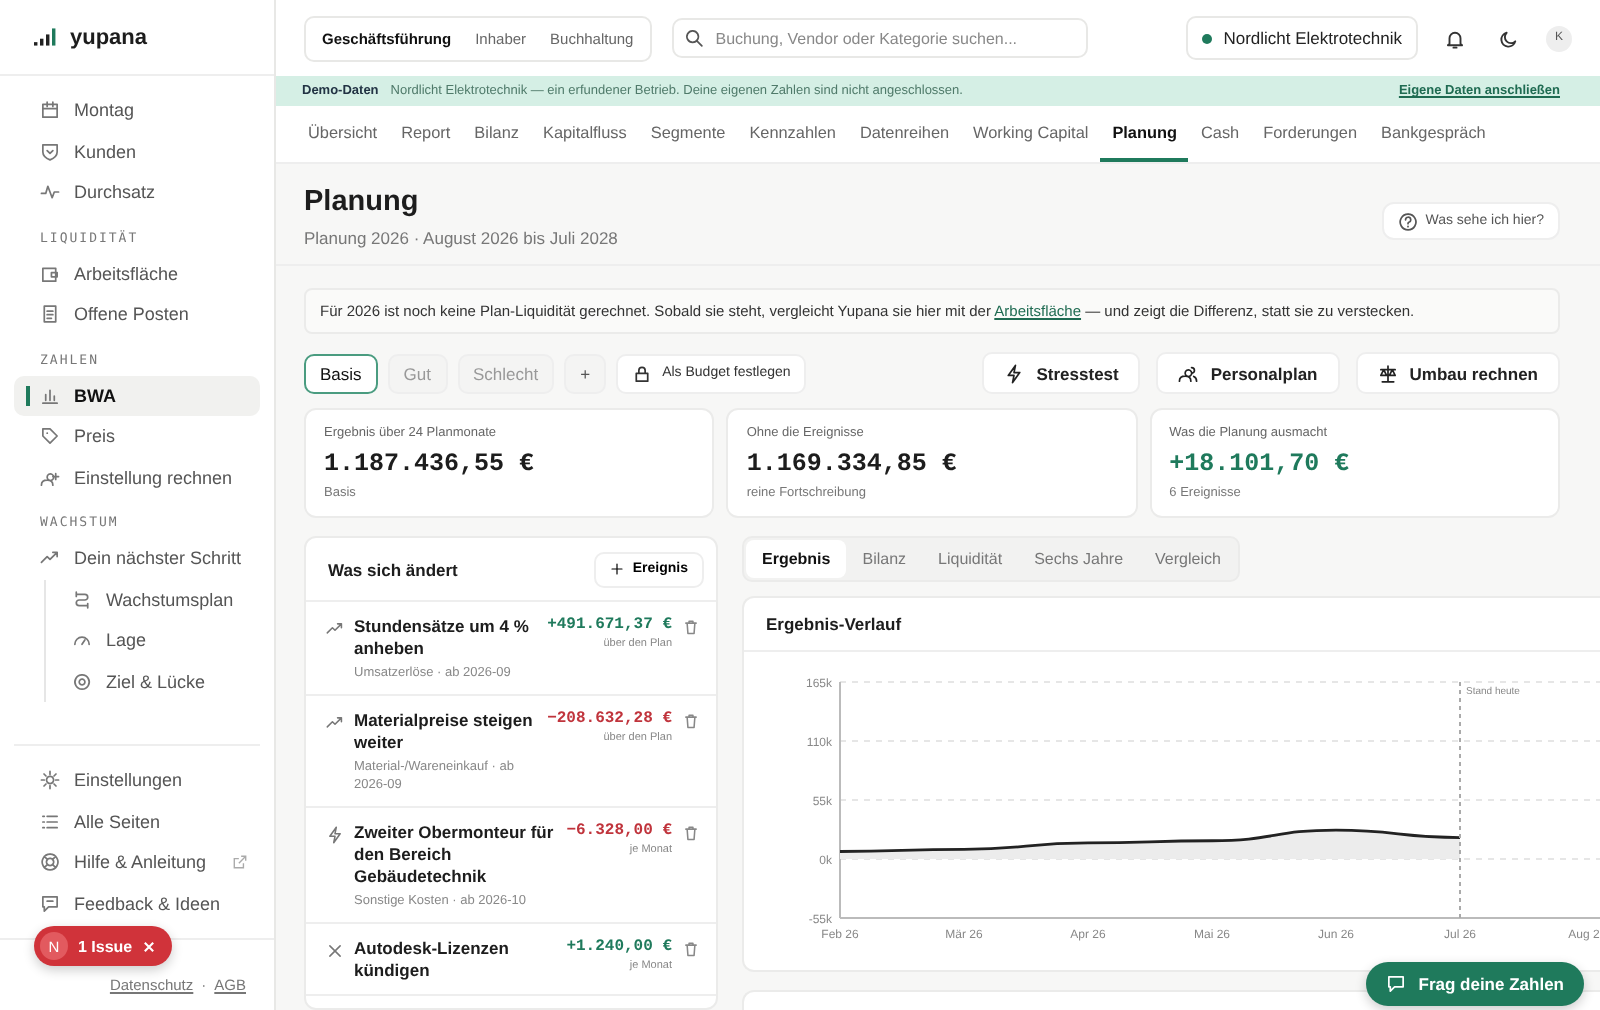 The height and width of the screenshot is (1010, 1600). What do you see at coordinates (362, 202) in the screenshot?
I see `page-title: Planung` at bounding box center [362, 202].